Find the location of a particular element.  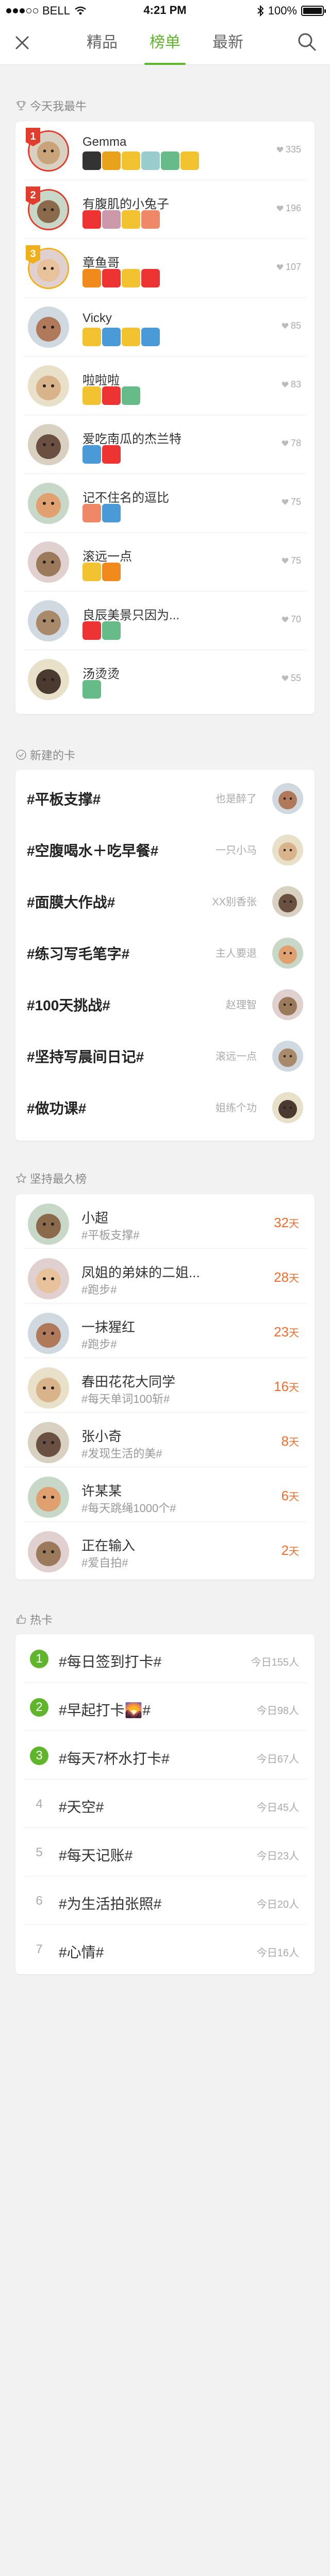

card-title: #为生活拍张照# is located at coordinates (110, 1903).